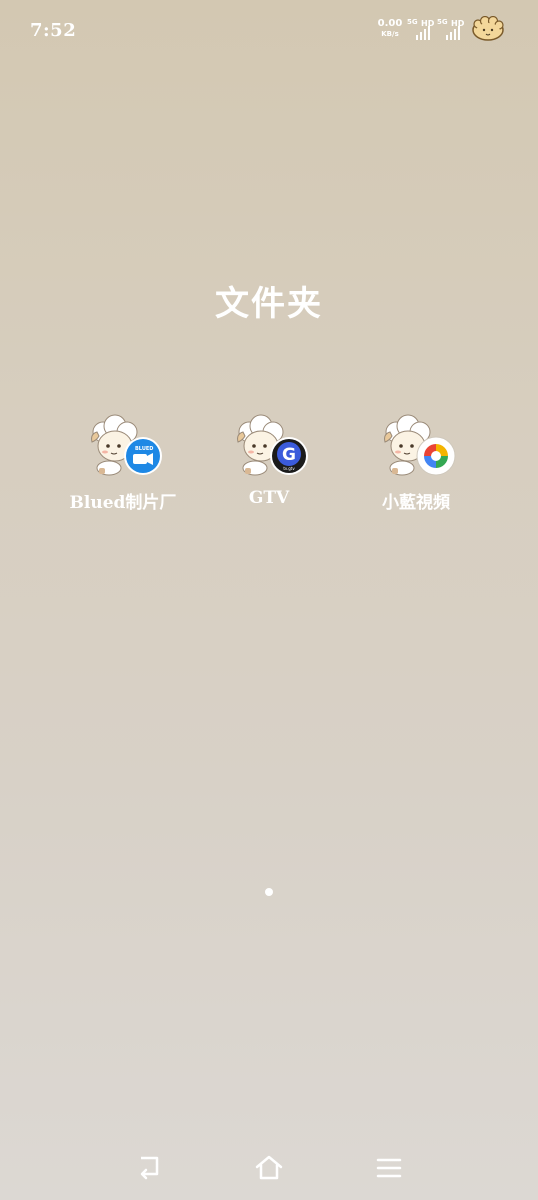  Describe the element at coordinates (420, 445) in the screenshot. I see `sheep-colorful-circle-icon` at that location.